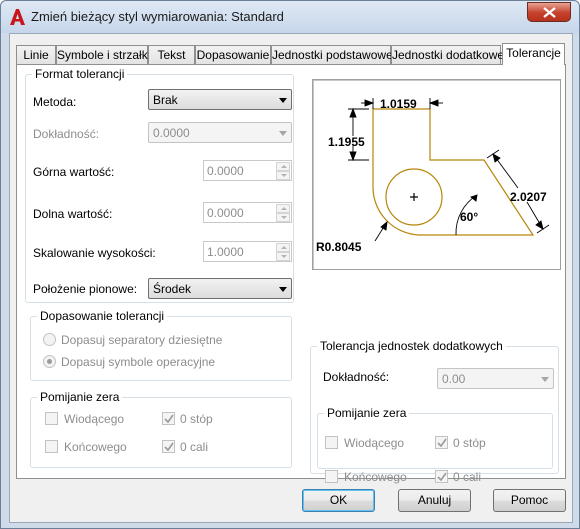 This screenshot has width=580, height=529. Describe the element at coordinates (94, 253) in the screenshot. I see `height-scale-label: Skalowanie wysokości:` at that location.